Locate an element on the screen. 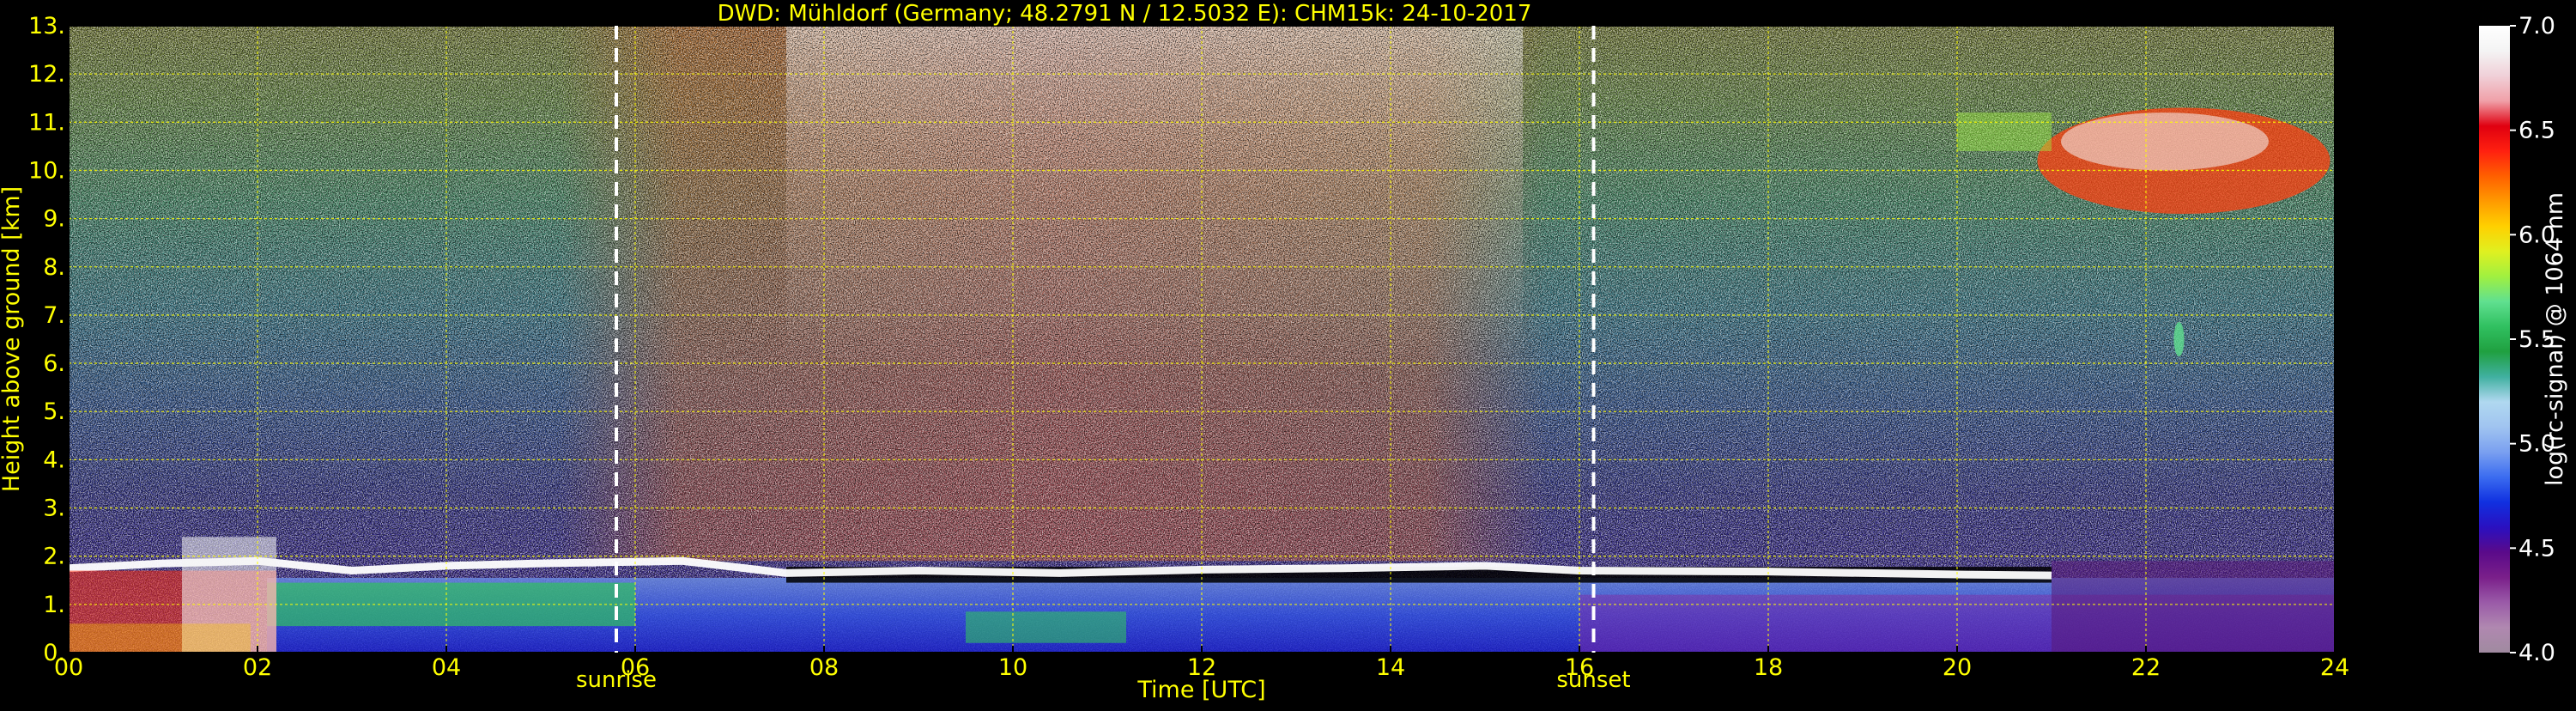 Image resolution: width=2576 pixels, height=711 pixels. colorbar-label: log(rc-signal) @ 1064 nm is located at coordinates (2555, 339).